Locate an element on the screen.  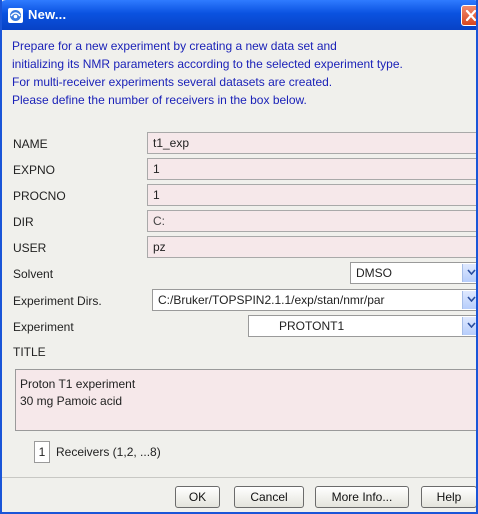
name-label: NAME is located at coordinates (30, 144).